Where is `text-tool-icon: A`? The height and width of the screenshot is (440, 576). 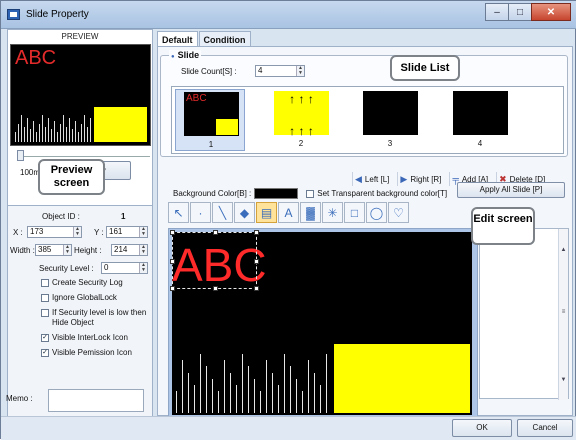 text-tool-icon: A is located at coordinates (288, 212).